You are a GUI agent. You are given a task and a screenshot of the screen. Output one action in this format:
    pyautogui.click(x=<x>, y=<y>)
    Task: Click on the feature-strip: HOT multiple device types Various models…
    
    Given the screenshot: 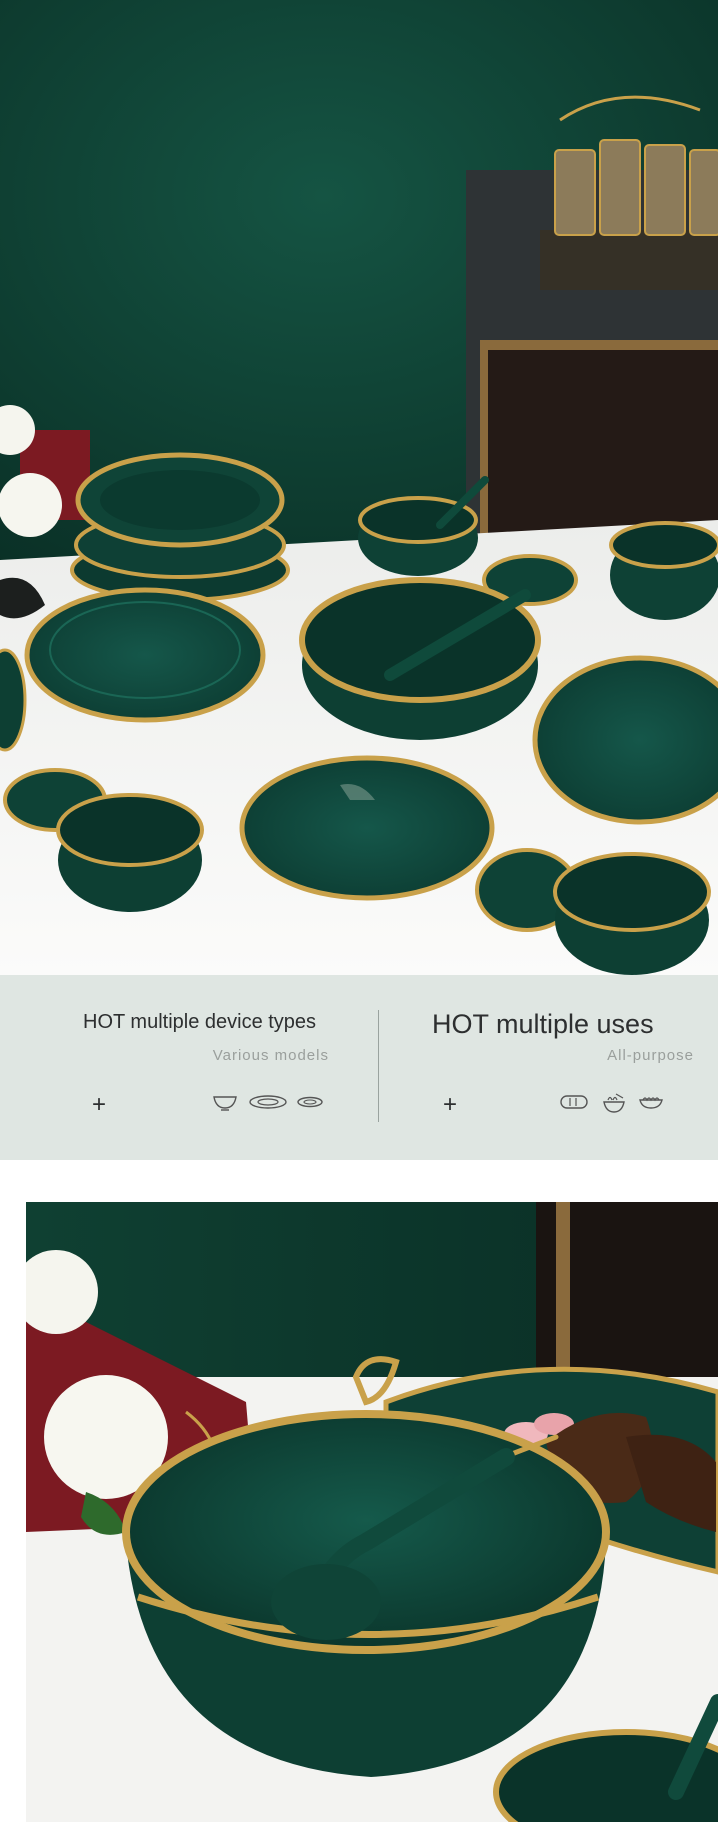 What is the action you would take?
    pyautogui.click(x=359, y=1067)
    